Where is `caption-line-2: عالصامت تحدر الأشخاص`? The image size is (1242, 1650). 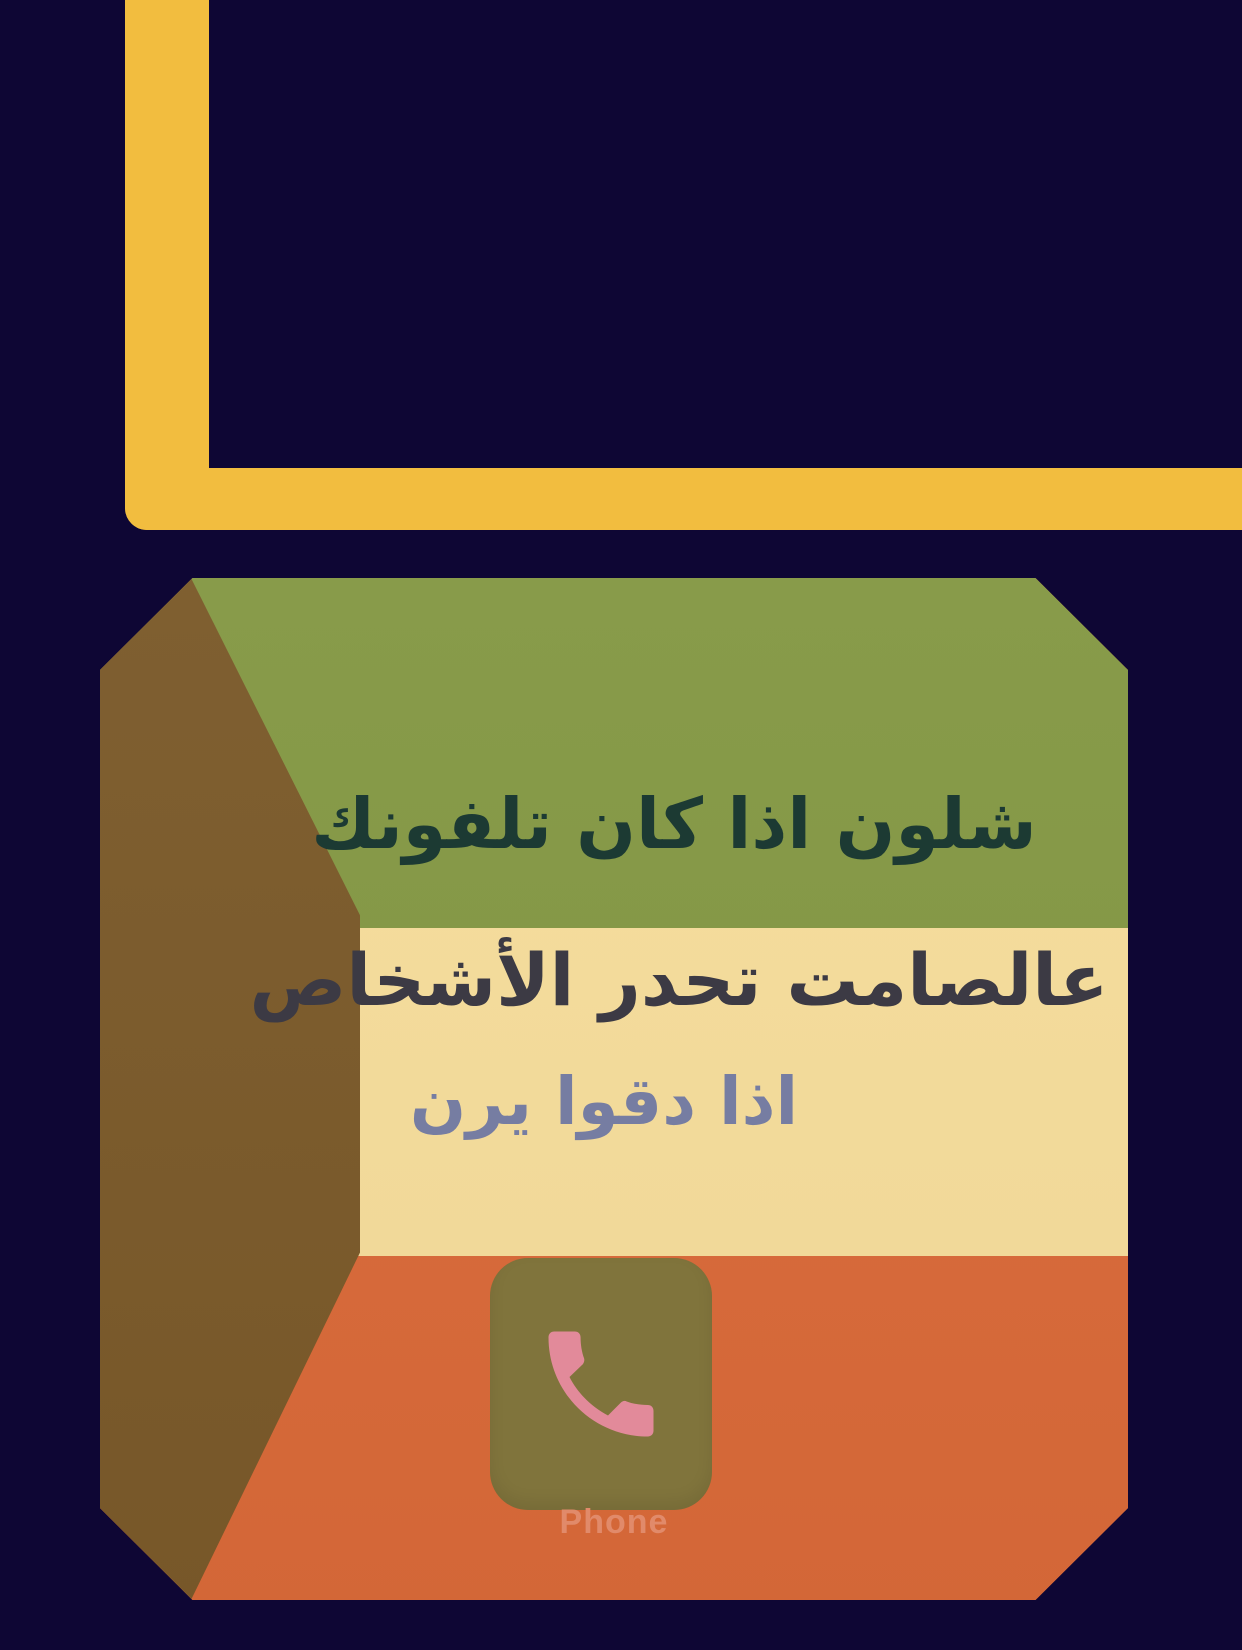
caption-line-2: عالصامت تحدر الأشخاص is located at coordinates (679, 980).